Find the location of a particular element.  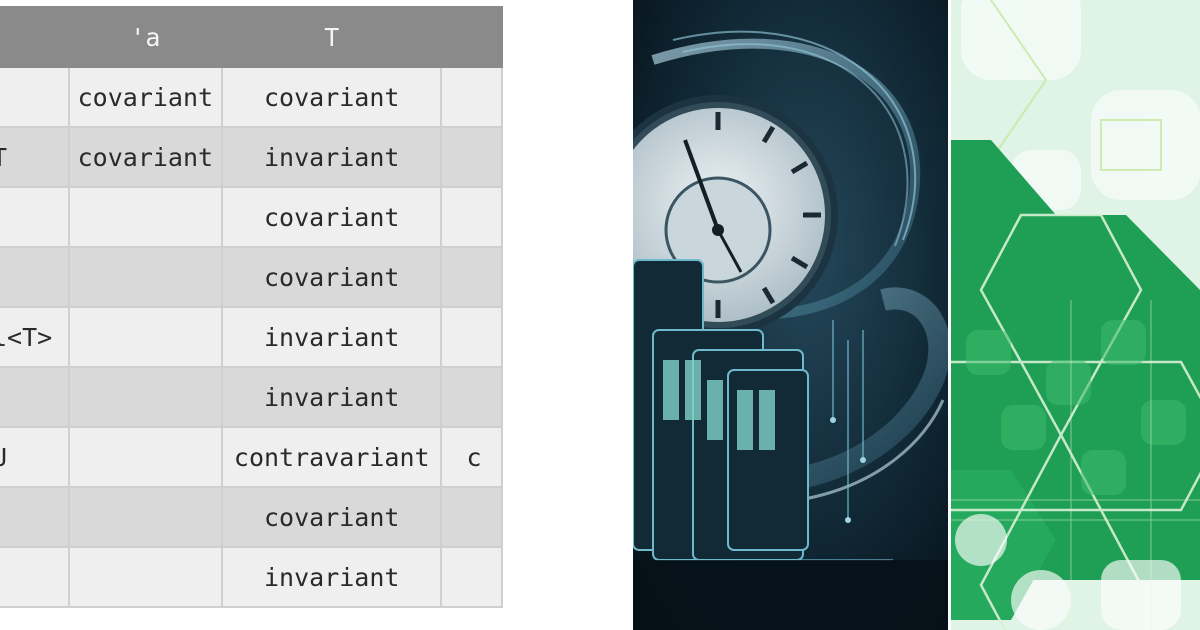

cell-t: contravariant is located at coordinates (332, 457).